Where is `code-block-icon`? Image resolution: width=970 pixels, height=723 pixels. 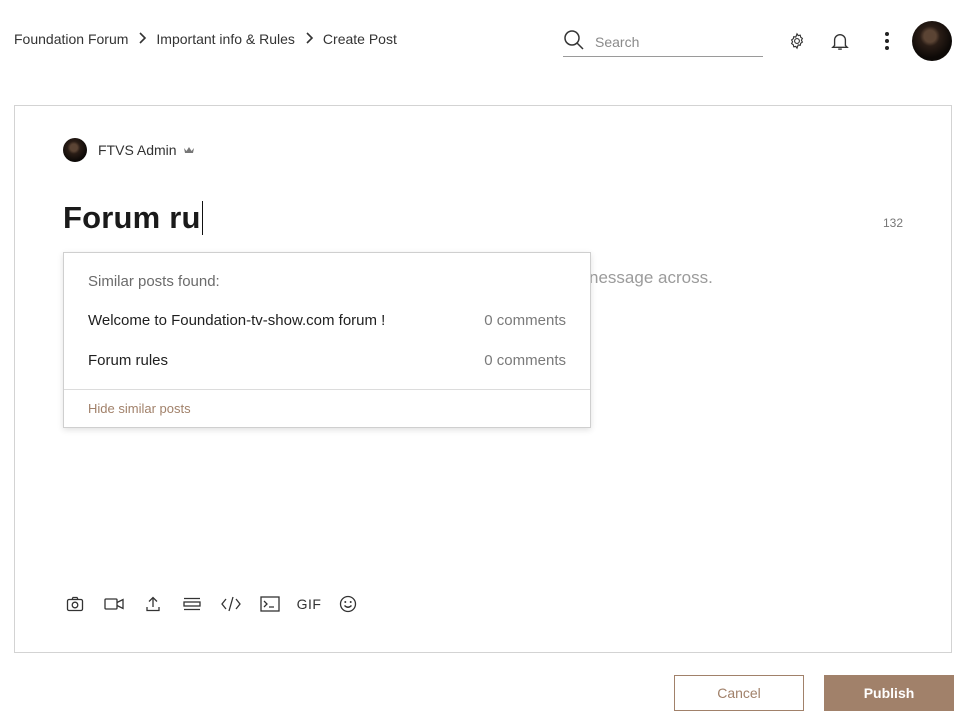 code-block-icon is located at coordinates (270, 604).